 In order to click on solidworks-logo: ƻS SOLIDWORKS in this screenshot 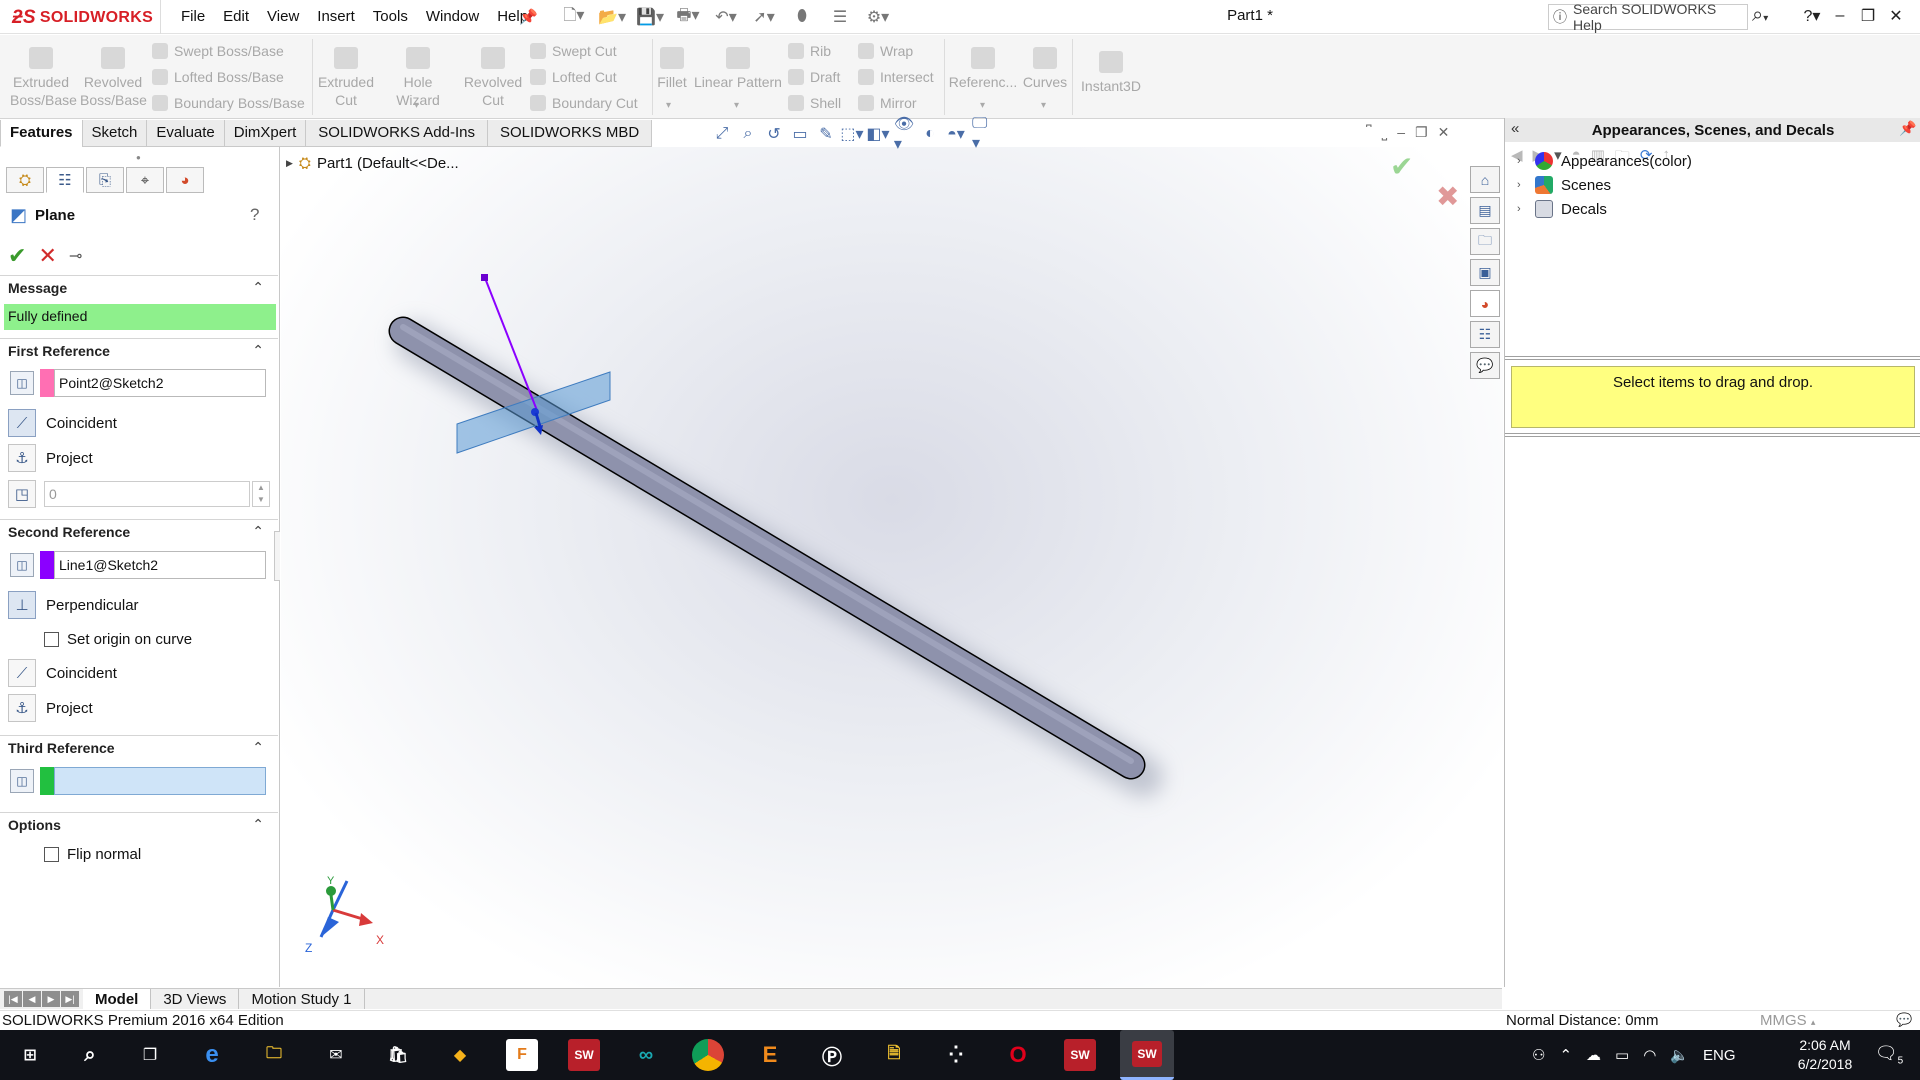, I will do `click(82, 18)`.